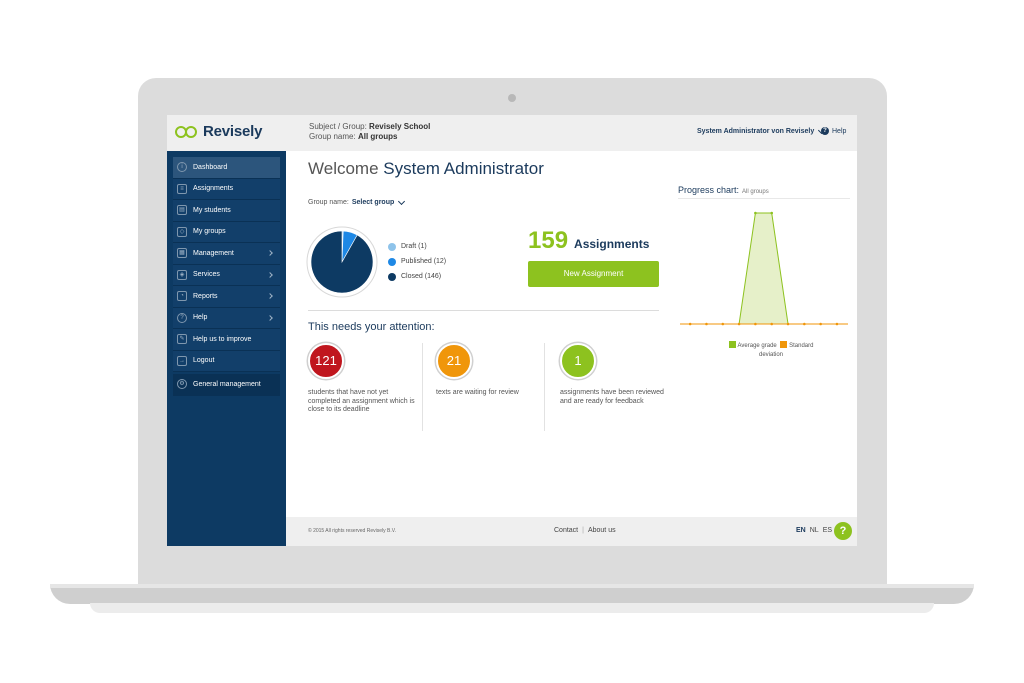  What do you see at coordinates (784, 344) in the screenshot?
I see `std-dev-swatch` at bounding box center [784, 344].